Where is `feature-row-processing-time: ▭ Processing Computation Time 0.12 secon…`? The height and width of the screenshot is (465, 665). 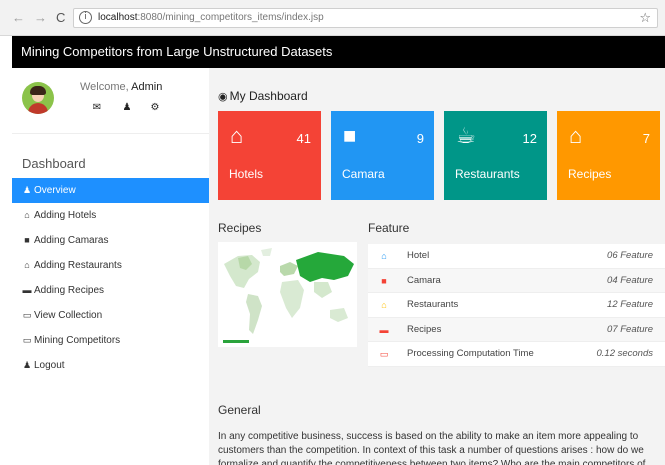
feature-row-processing-time: ▭ Processing Computation Time 0.12 secon… is located at coordinates (516, 354).